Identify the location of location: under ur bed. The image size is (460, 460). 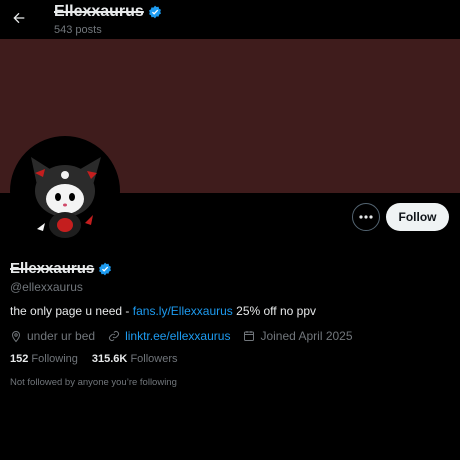
(52, 336).